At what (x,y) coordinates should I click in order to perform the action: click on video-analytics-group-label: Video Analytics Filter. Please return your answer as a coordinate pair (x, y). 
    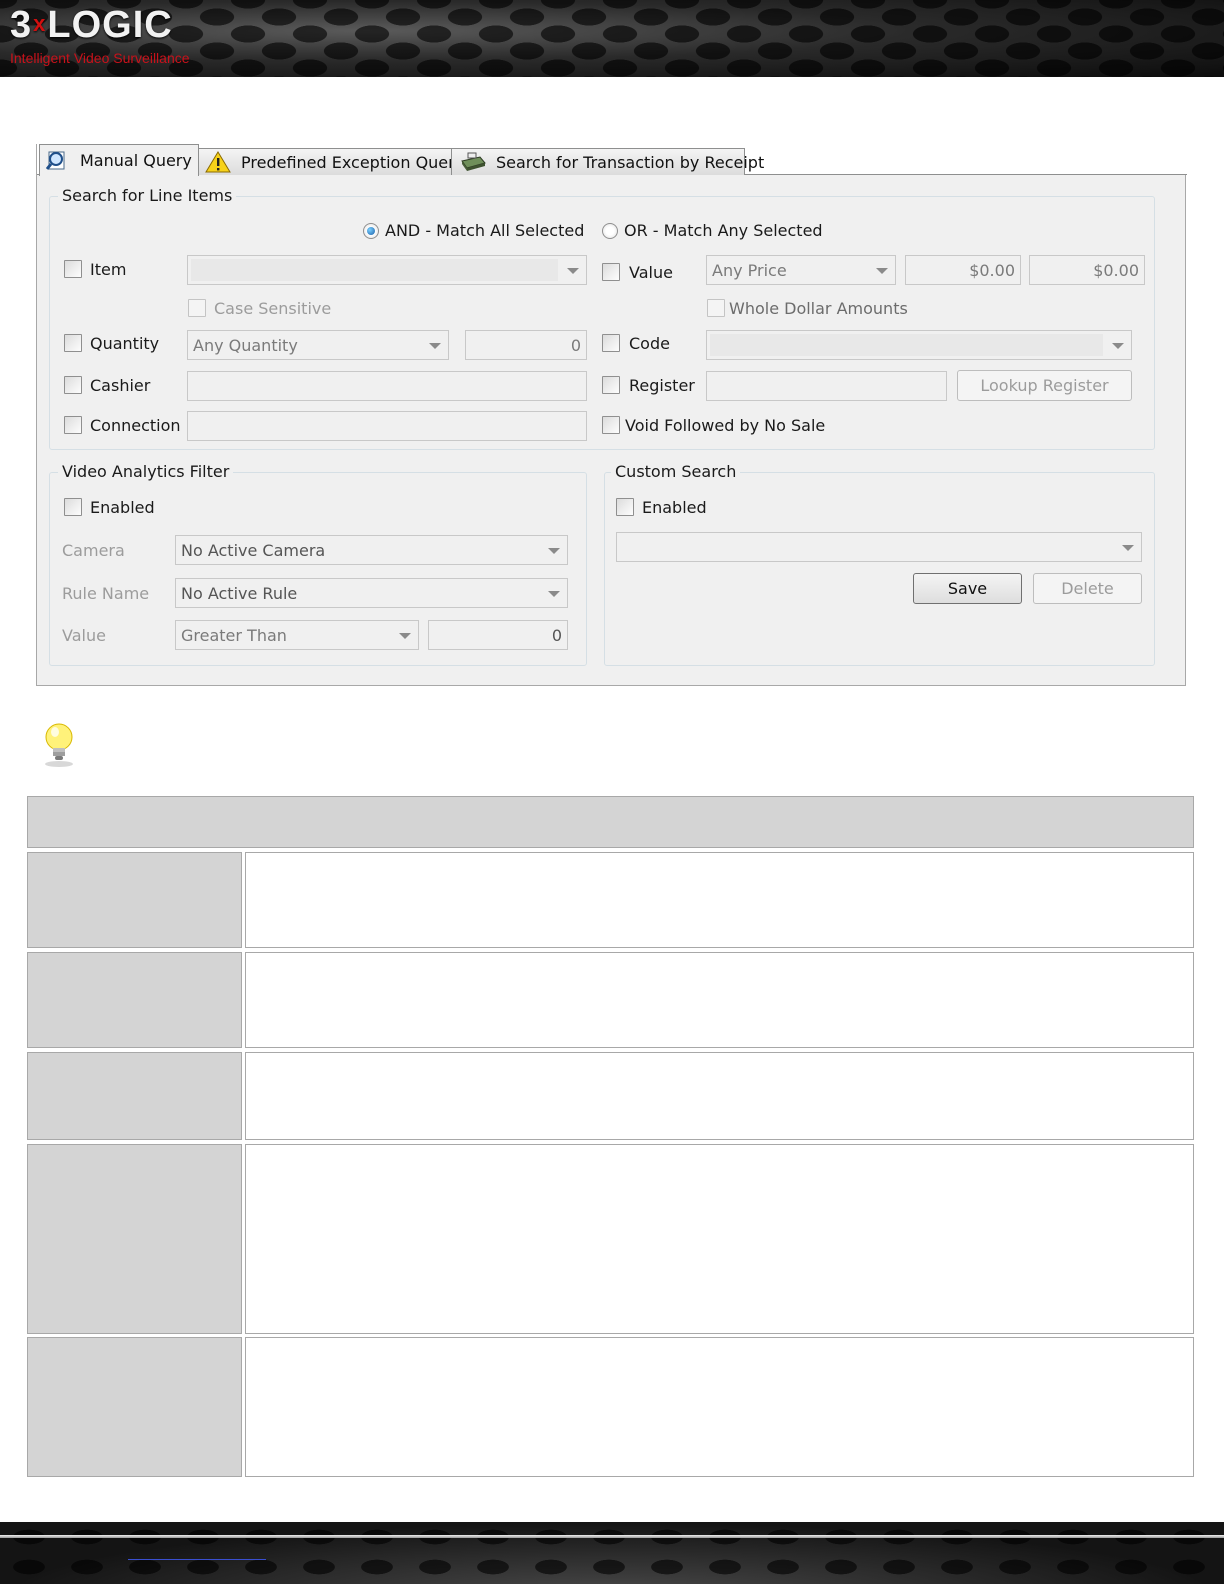
    Looking at the image, I should click on (146, 471).